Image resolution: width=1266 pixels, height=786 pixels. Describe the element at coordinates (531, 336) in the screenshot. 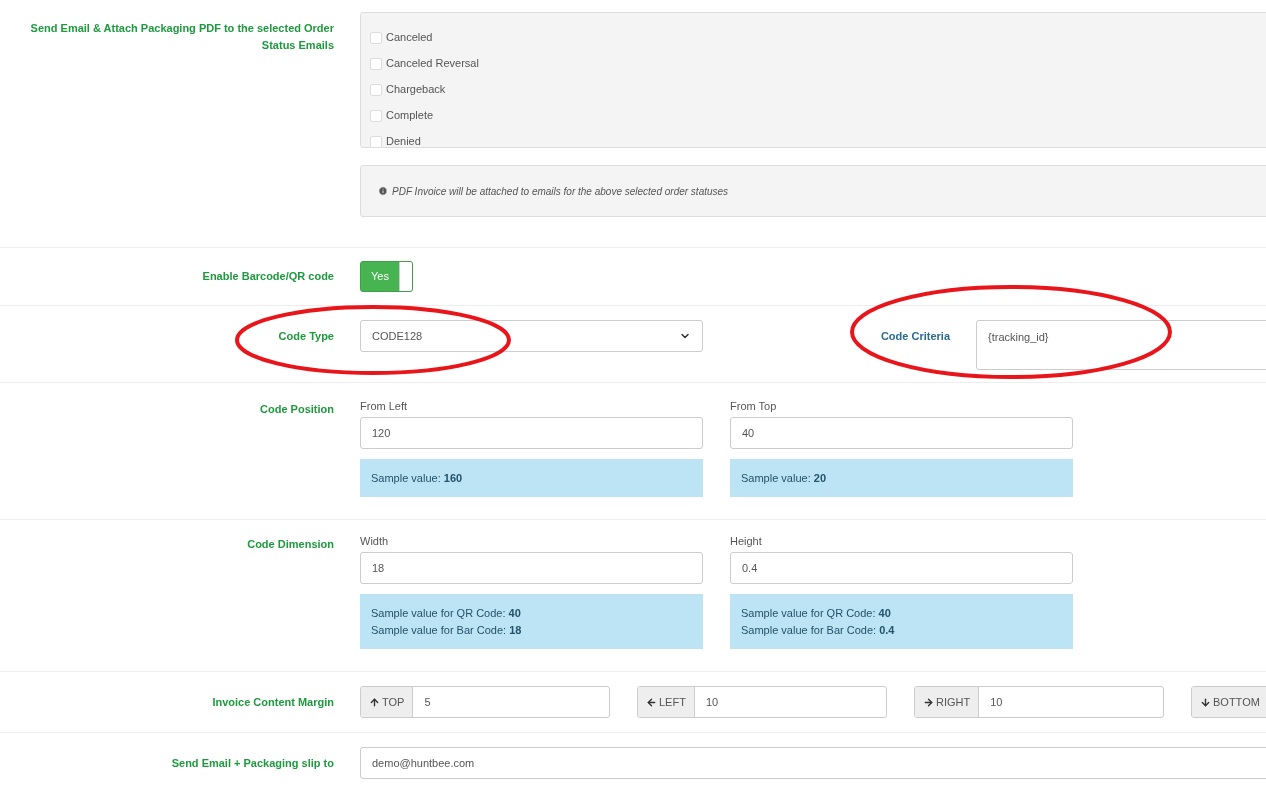

I see `select-dropdown: CODE128` at that location.